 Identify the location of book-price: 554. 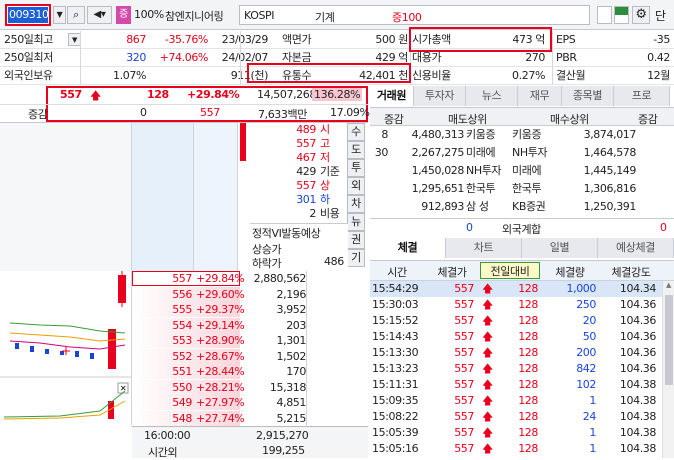
(182, 325).